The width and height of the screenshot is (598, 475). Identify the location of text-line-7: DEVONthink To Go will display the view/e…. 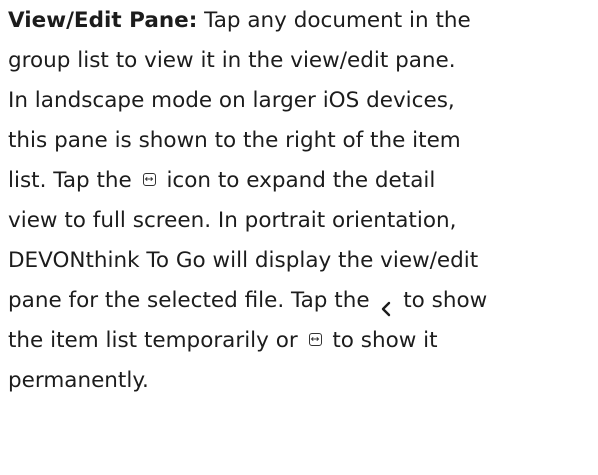
(300, 261).